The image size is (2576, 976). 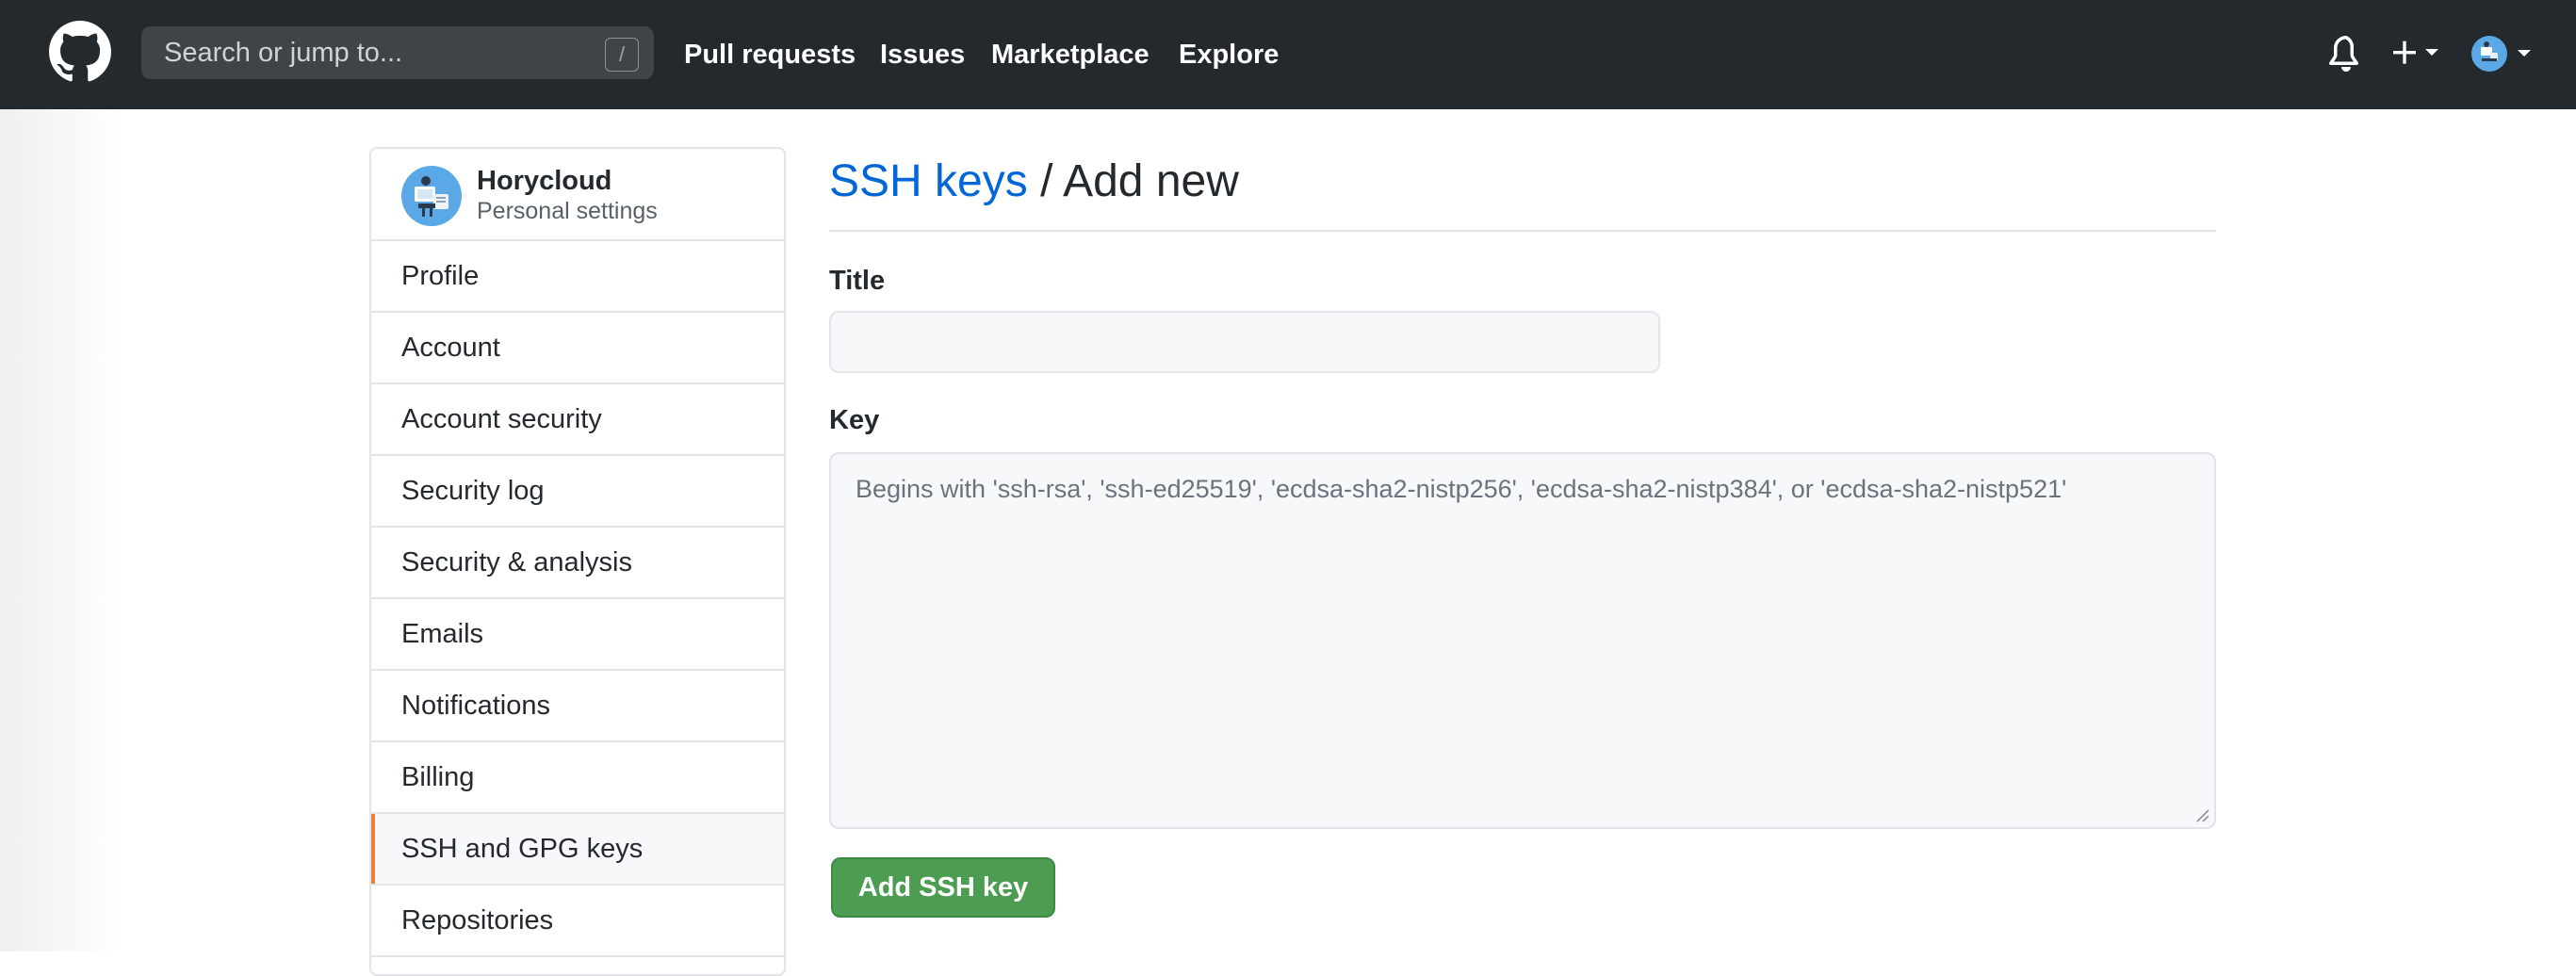 What do you see at coordinates (577, 706) in the screenshot?
I see `sidebar-item-notifications: Notifications` at bounding box center [577, 706].